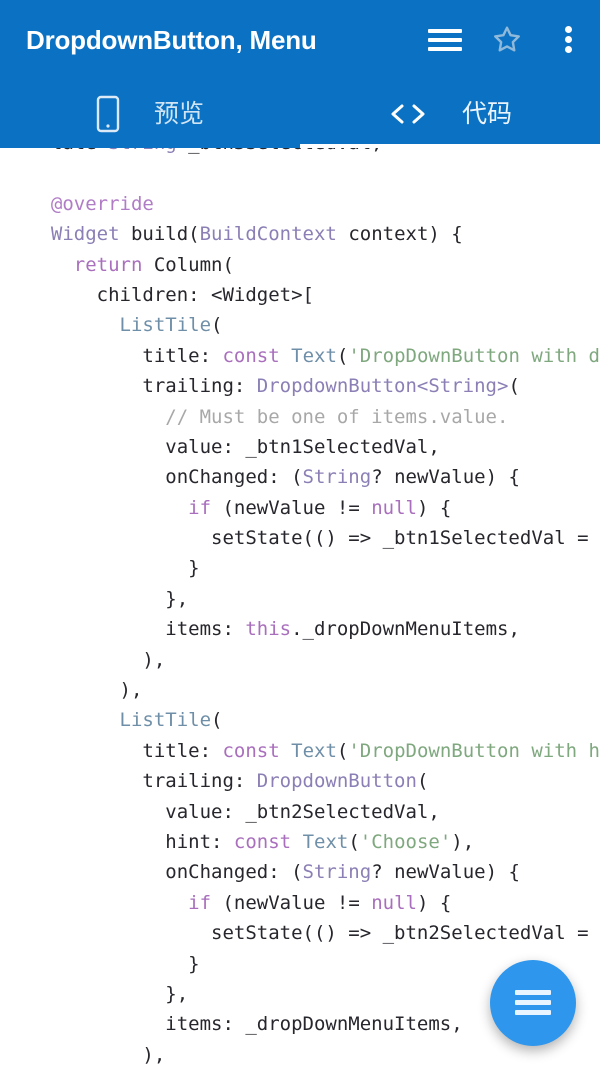  Describe the element at coordinates (159, 234) in the screenshot. I see `code-token: build(` at that location.